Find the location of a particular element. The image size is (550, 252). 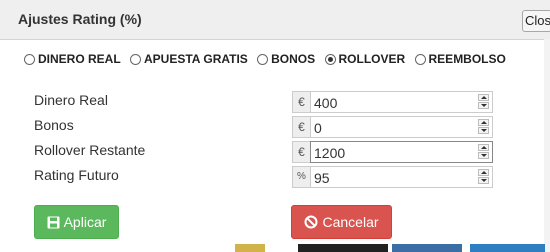

dialog-title: Ajustes Rating (%) is located at coordinates (80, 19).